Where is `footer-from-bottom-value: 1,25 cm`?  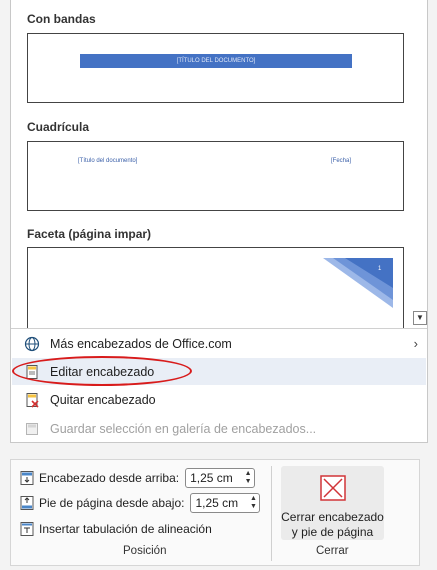
footer-from-bottom-value: 1,25 cm is located at coordinates (221, 503).